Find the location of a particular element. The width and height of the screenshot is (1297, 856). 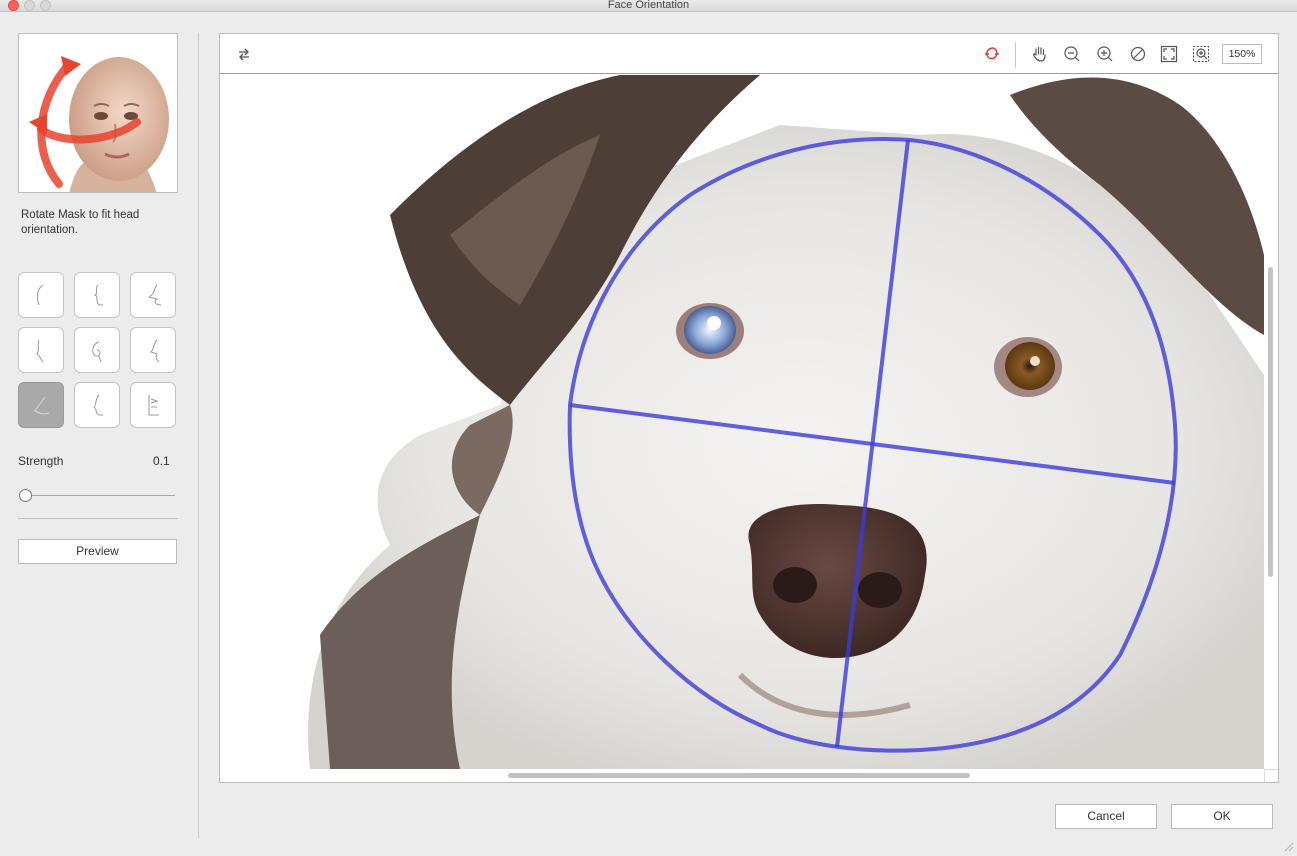

profile-left-up-icon is located at coordinates (40, 295).